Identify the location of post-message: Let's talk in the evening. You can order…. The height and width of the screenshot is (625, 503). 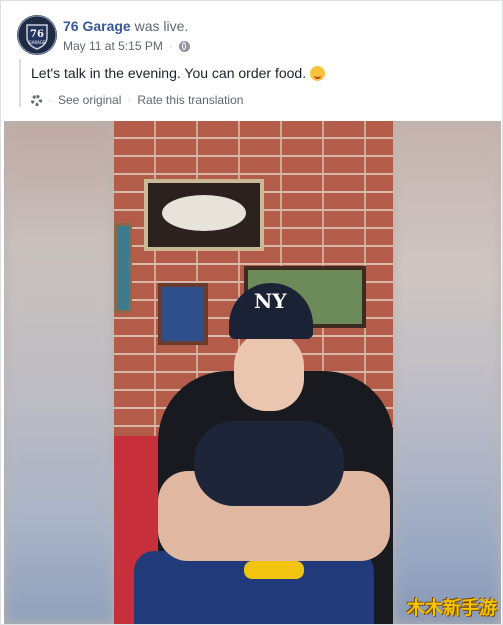
(261, 73).